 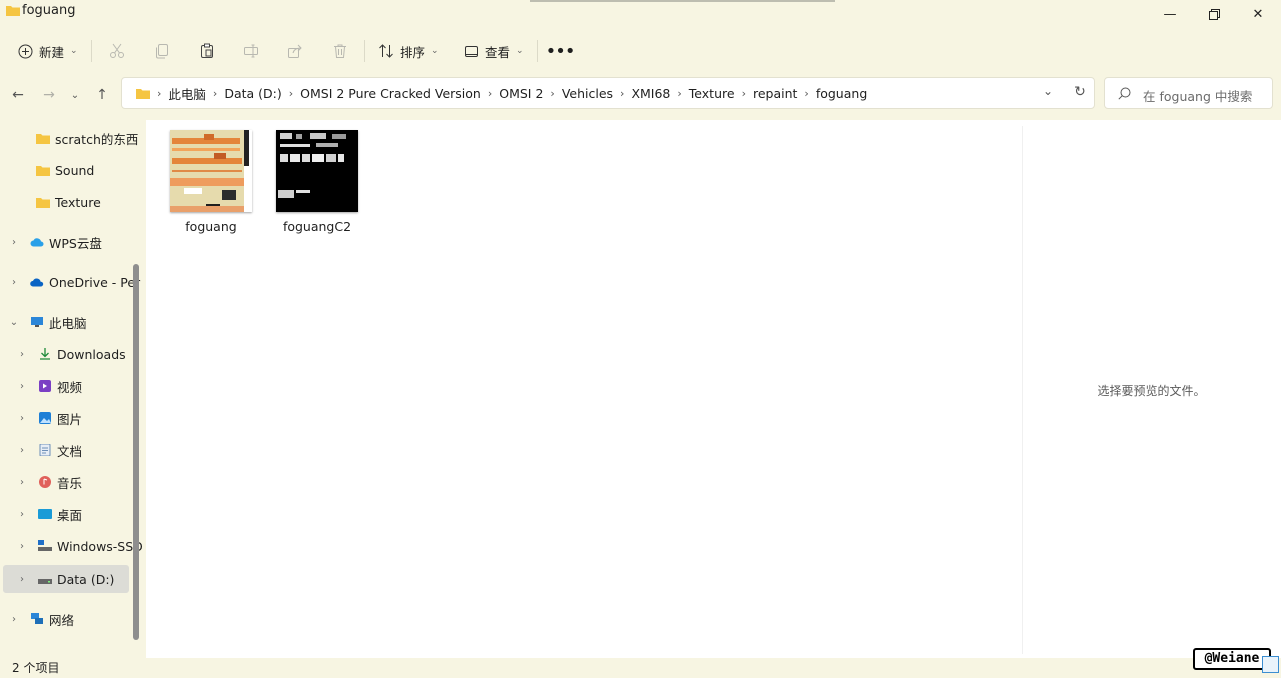 I want to click on nav-item-label: scratch的东西, so click(x=97, y=139).